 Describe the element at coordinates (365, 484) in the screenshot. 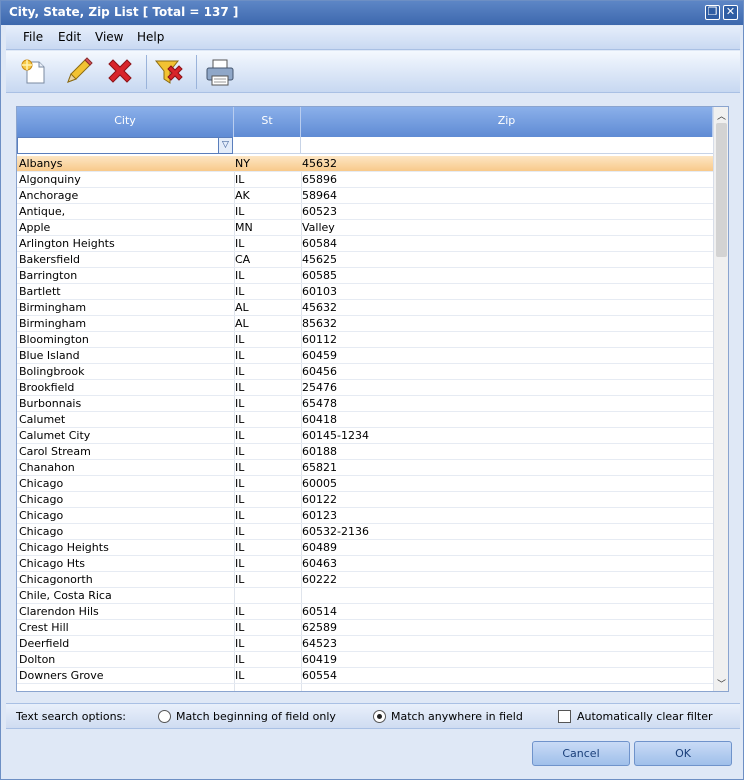

I see `table-row: Chicago IL 60005` at that location.